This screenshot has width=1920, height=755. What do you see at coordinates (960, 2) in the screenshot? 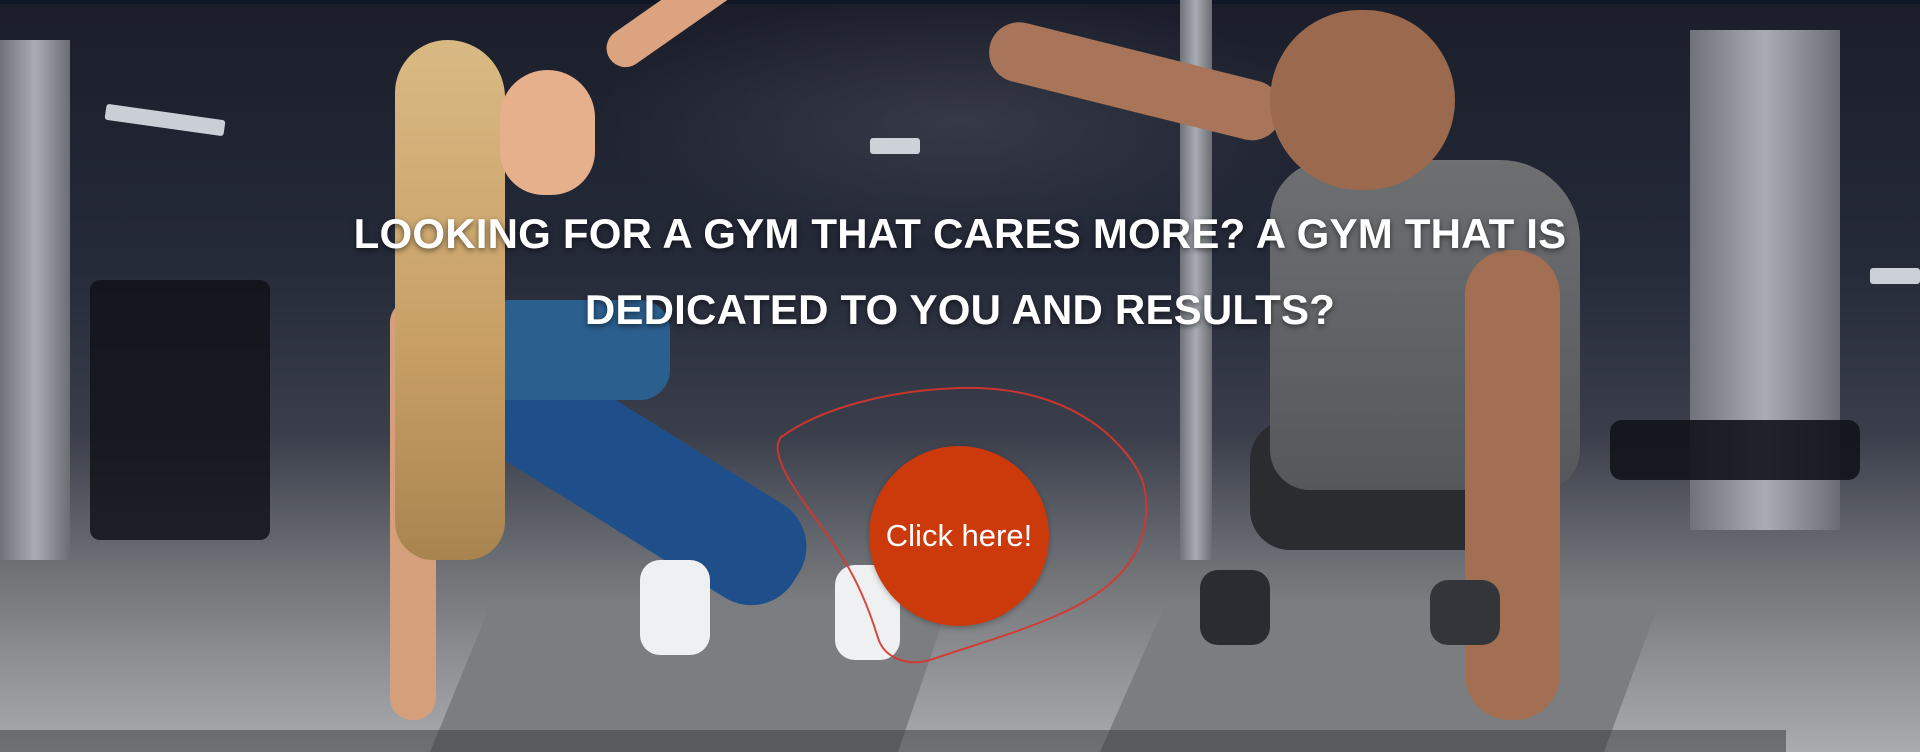
I see `top-strip` at bounding box center [960, 2].